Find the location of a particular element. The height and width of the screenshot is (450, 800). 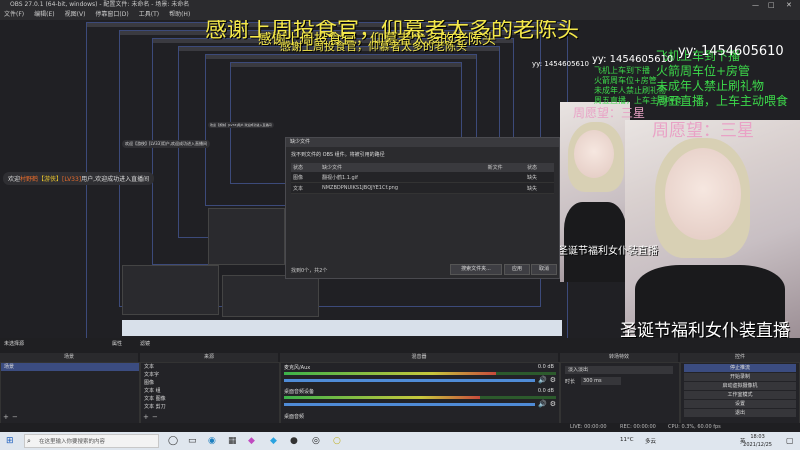

list-item: 文本字 is located at coordinates (210, 375).